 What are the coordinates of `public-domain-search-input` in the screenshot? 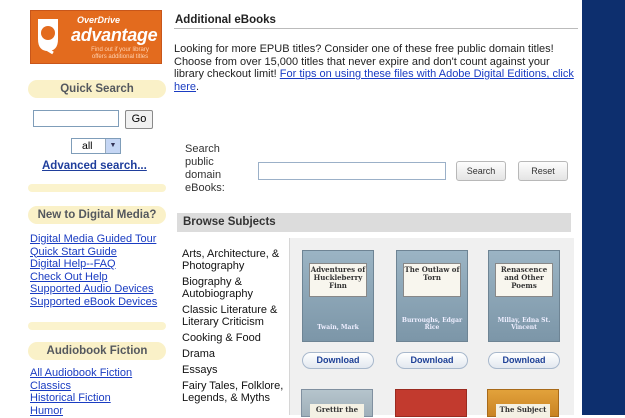 It's located at (352, 171).